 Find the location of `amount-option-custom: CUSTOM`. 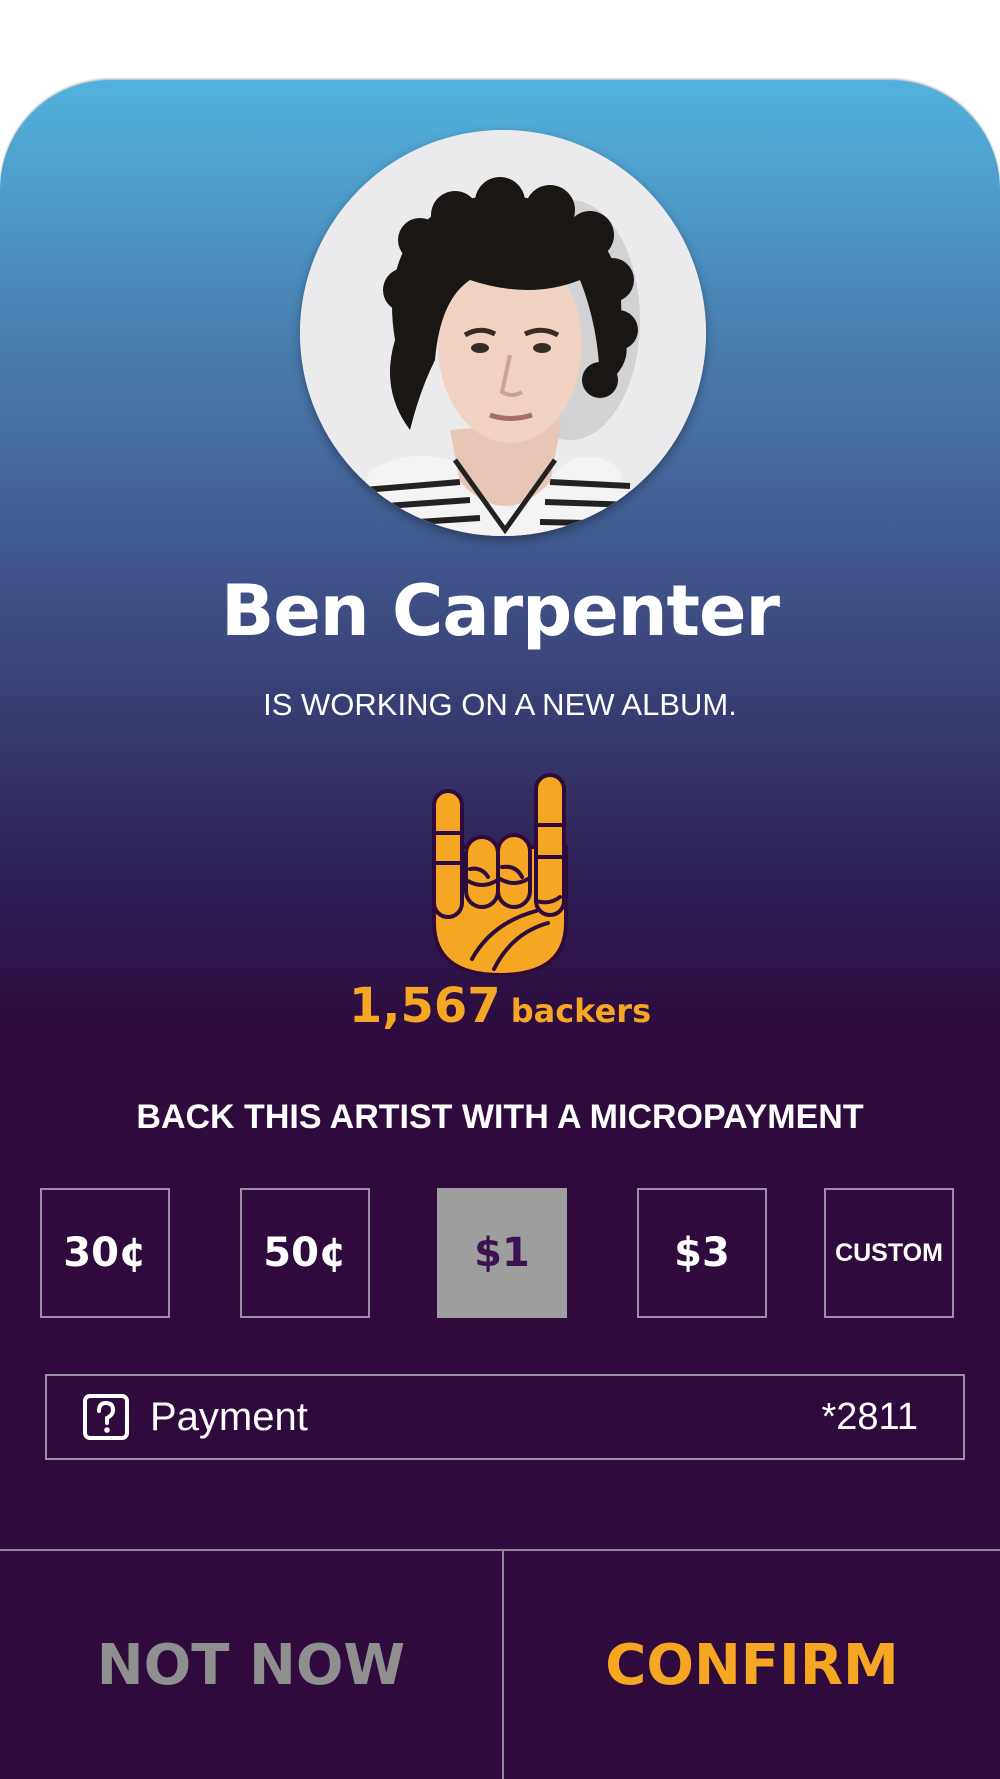

amount-option-custom: CUSTOM is located at coordinates (889, 1253).